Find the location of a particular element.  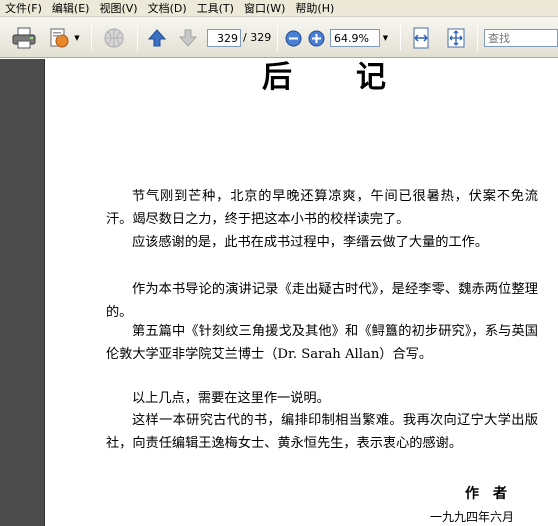

search-input is located at coordinates (521, 38).